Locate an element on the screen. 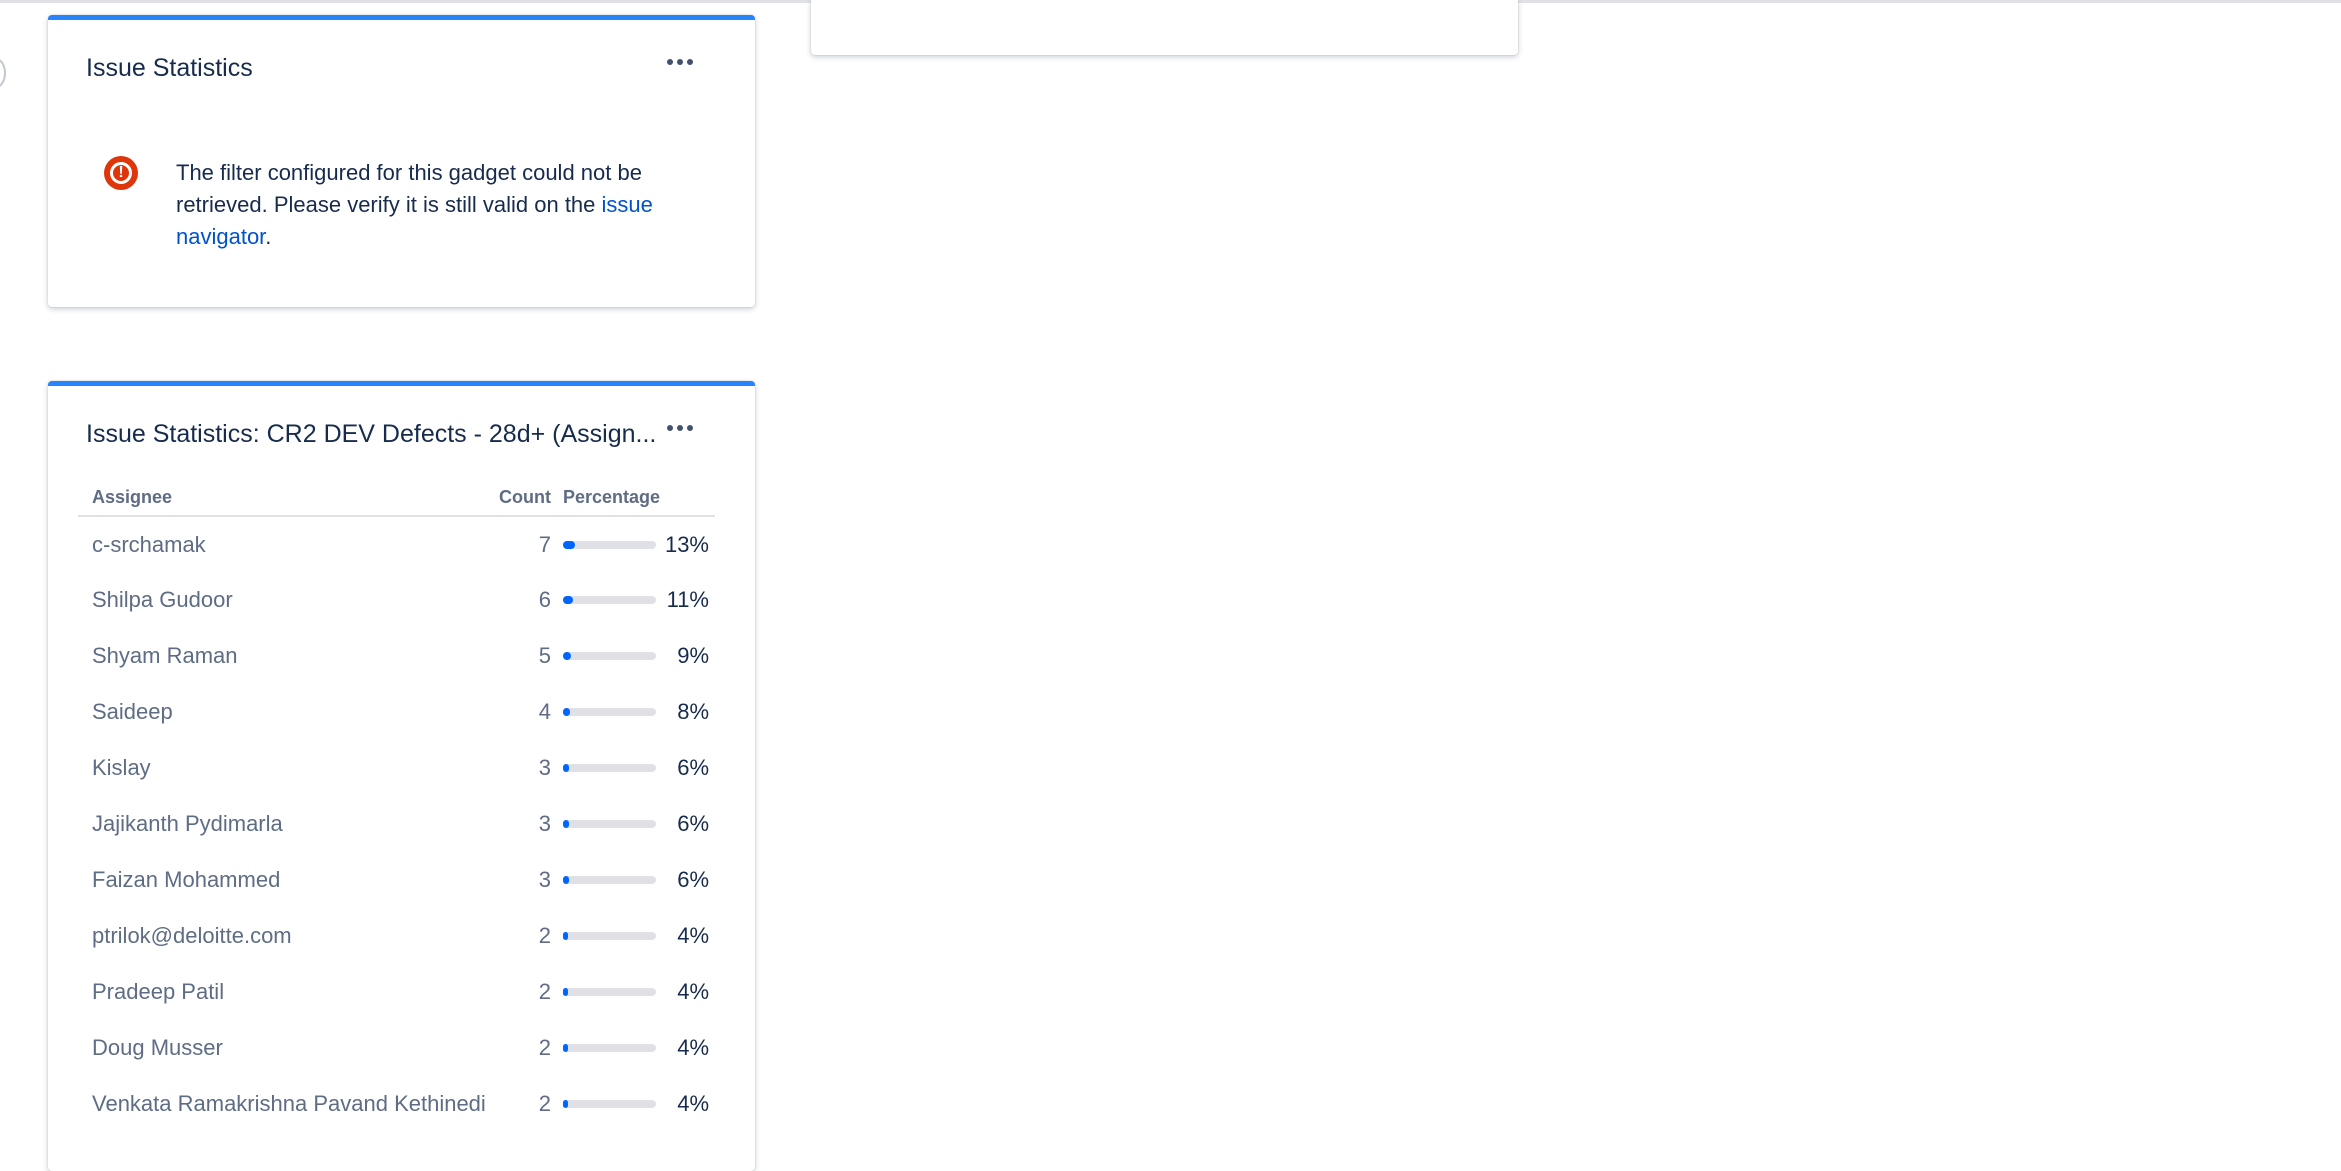 This screenshot has height=1171, width=2341. table-row: Shilpa Gudoor 6 11% is located at coordinates (396, 600).